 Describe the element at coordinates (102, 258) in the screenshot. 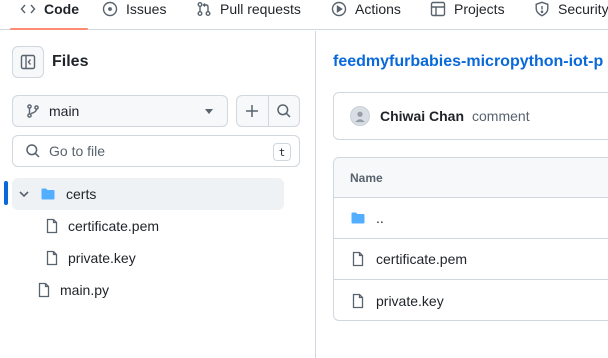

I see `tree-item-label: private.key` at that location.